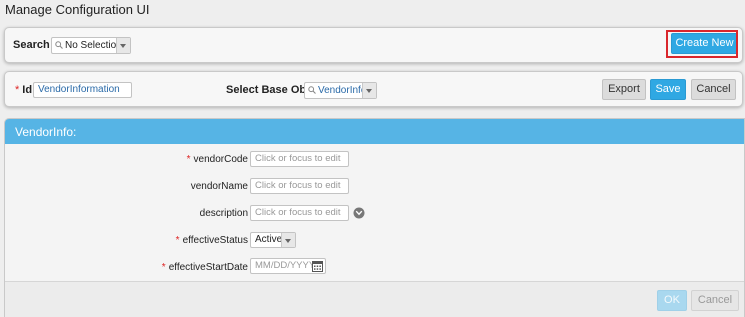 The width and height of the screenshot is (745, 317). I want to click on export-button: Export, so click(624, 89).